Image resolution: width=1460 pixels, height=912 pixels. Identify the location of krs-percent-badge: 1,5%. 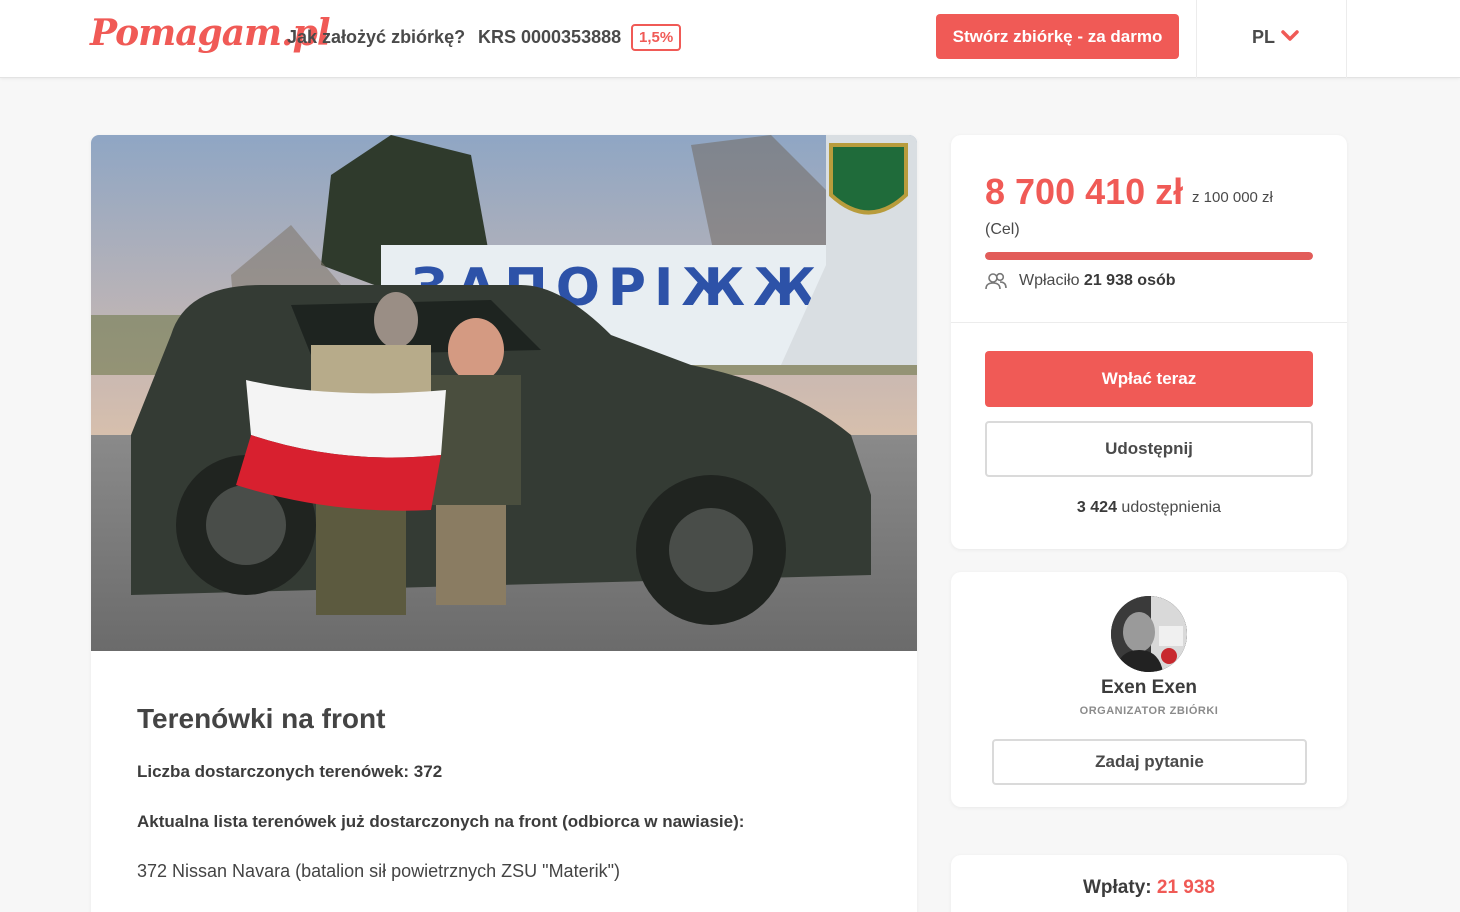
(656, 37).